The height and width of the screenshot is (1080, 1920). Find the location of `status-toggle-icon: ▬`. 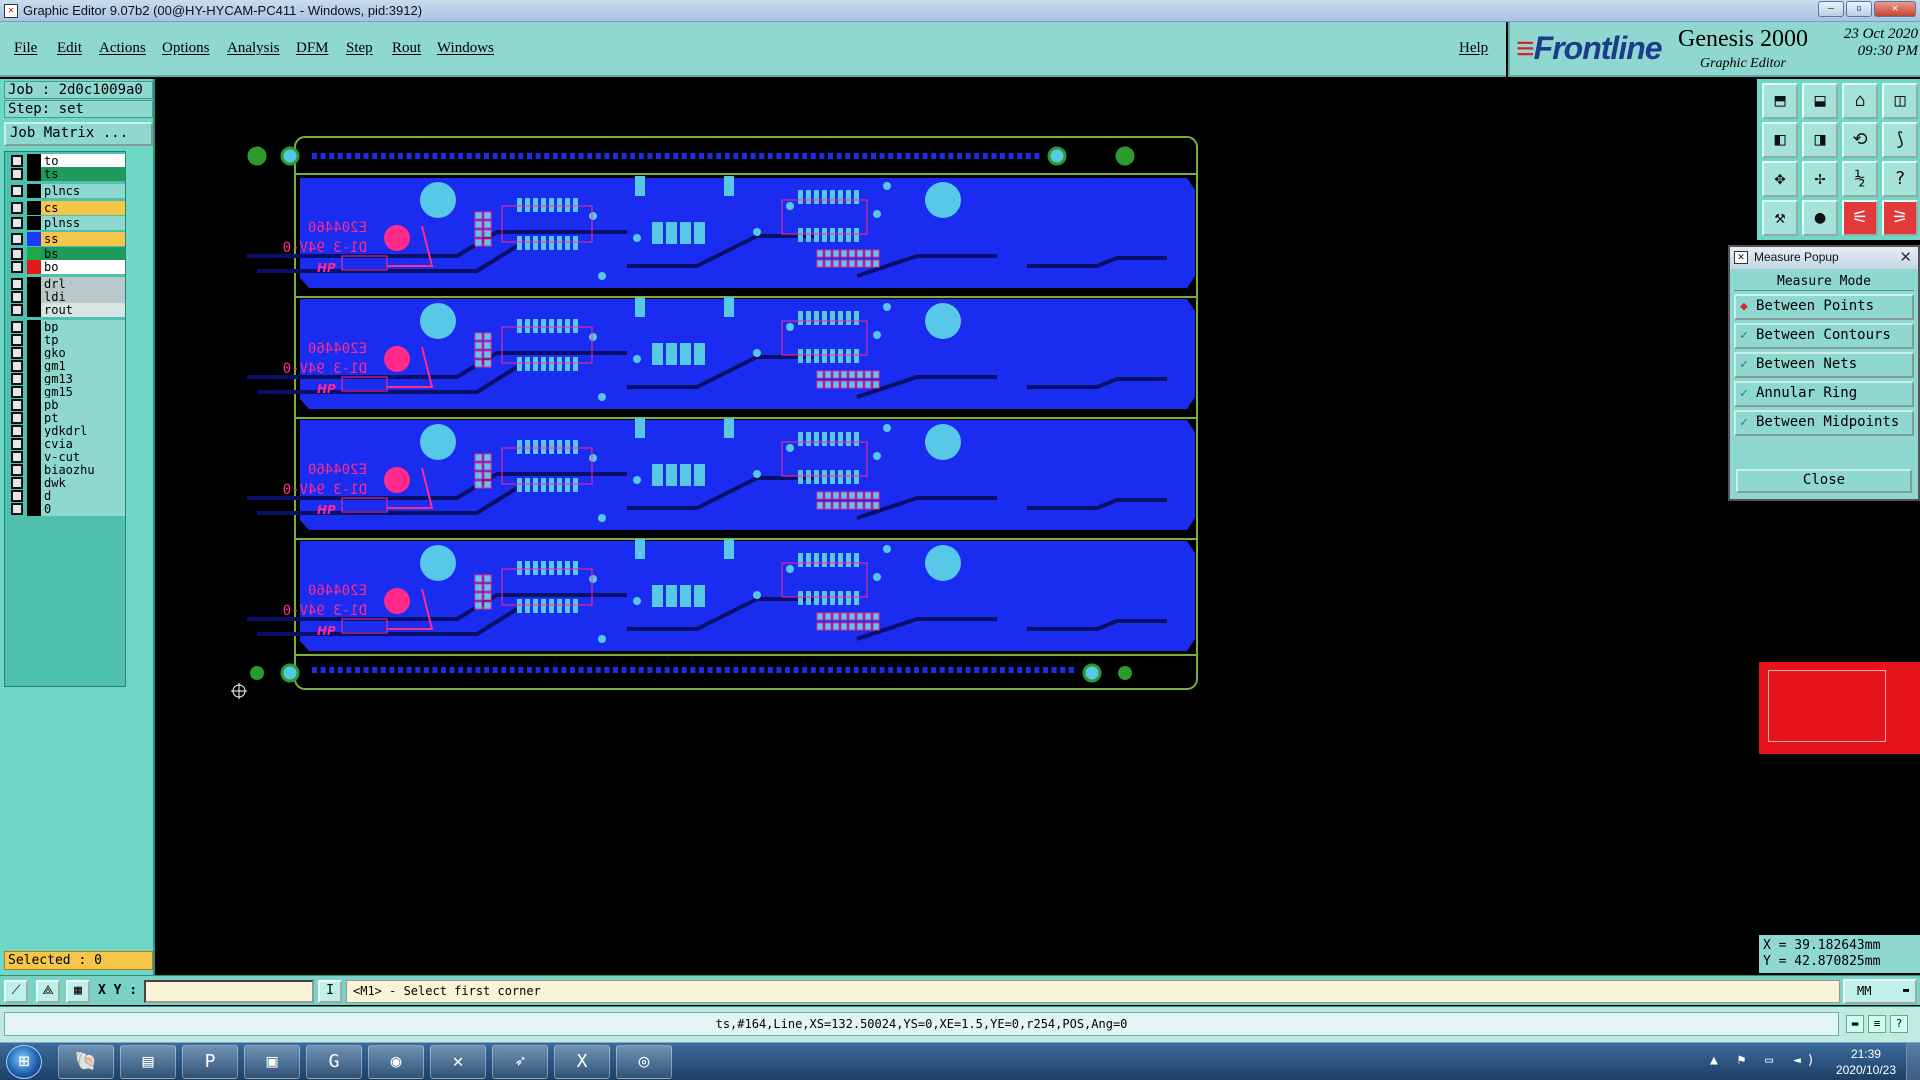

status-toggle-icon: ▬ is located at coordinates (1855, 1024).